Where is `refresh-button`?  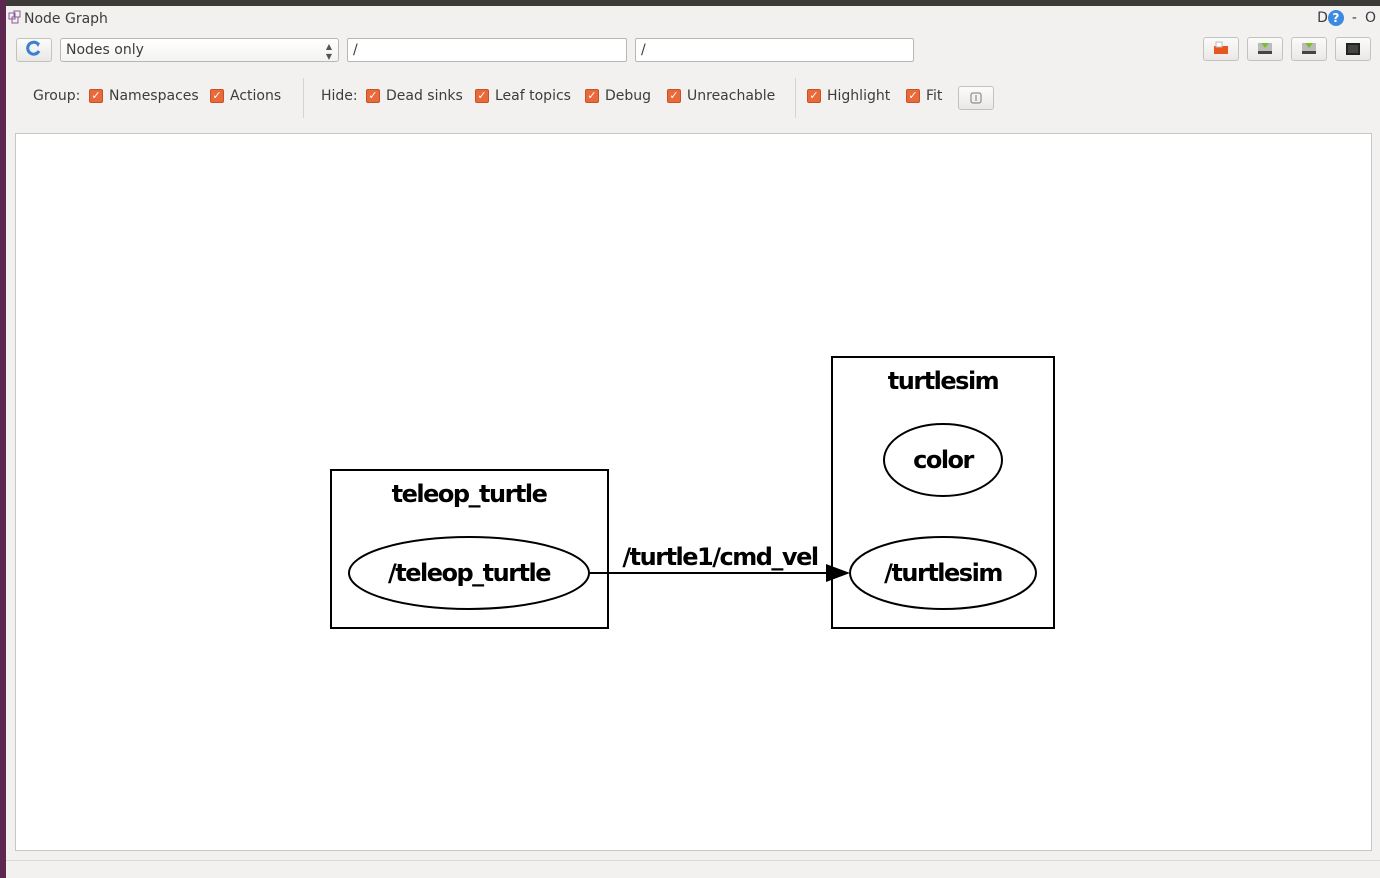 refresh-button is located at coordinates (34, 50).